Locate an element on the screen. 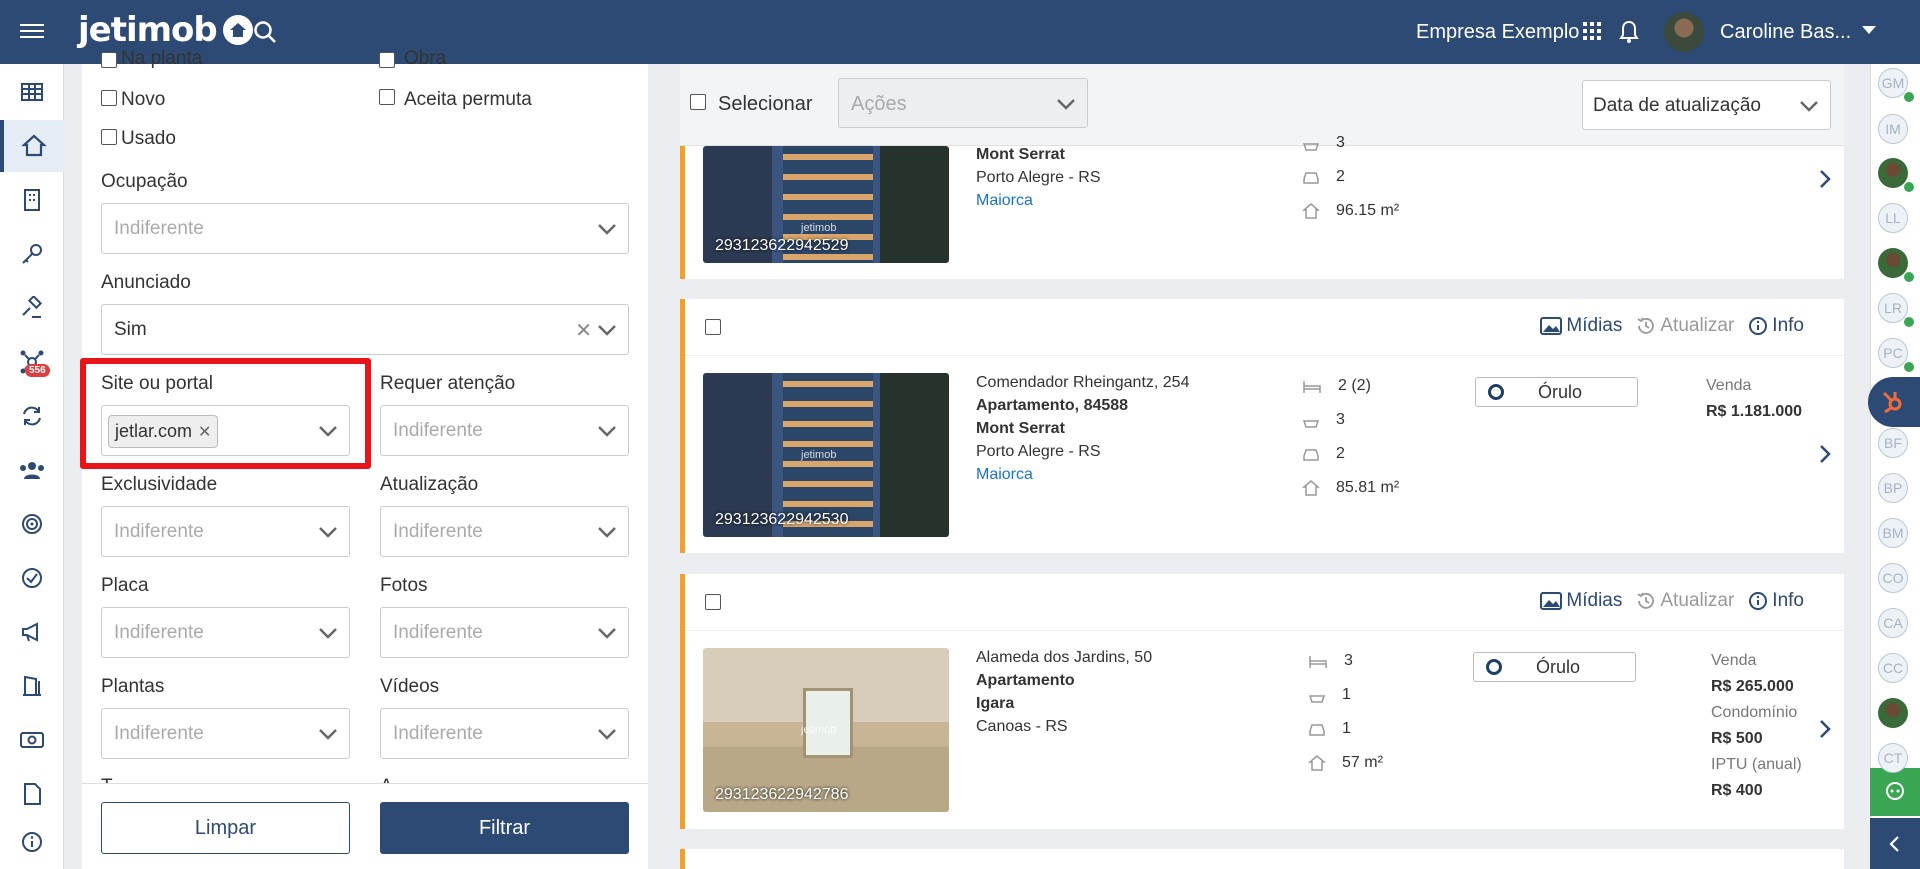 The height and width of the screenshot is (869, 1920). avatar is located at coordinates (1684, 32).